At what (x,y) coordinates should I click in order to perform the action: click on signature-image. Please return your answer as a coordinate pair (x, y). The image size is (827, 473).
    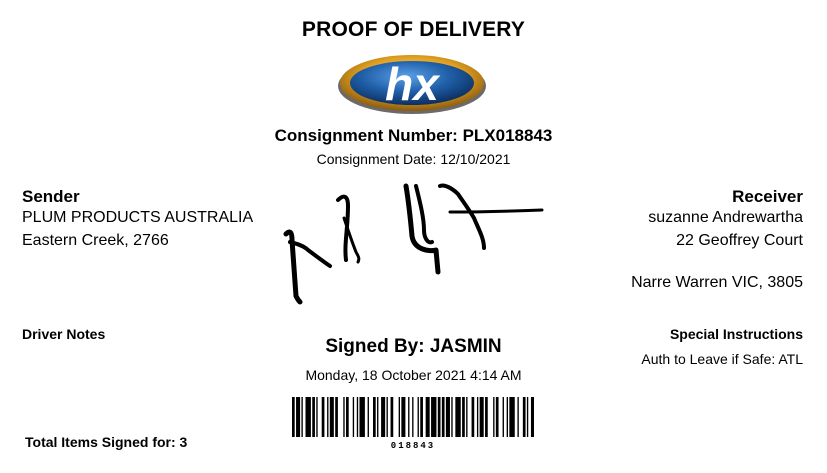
    Looking at the image, I should click on (413, 244).